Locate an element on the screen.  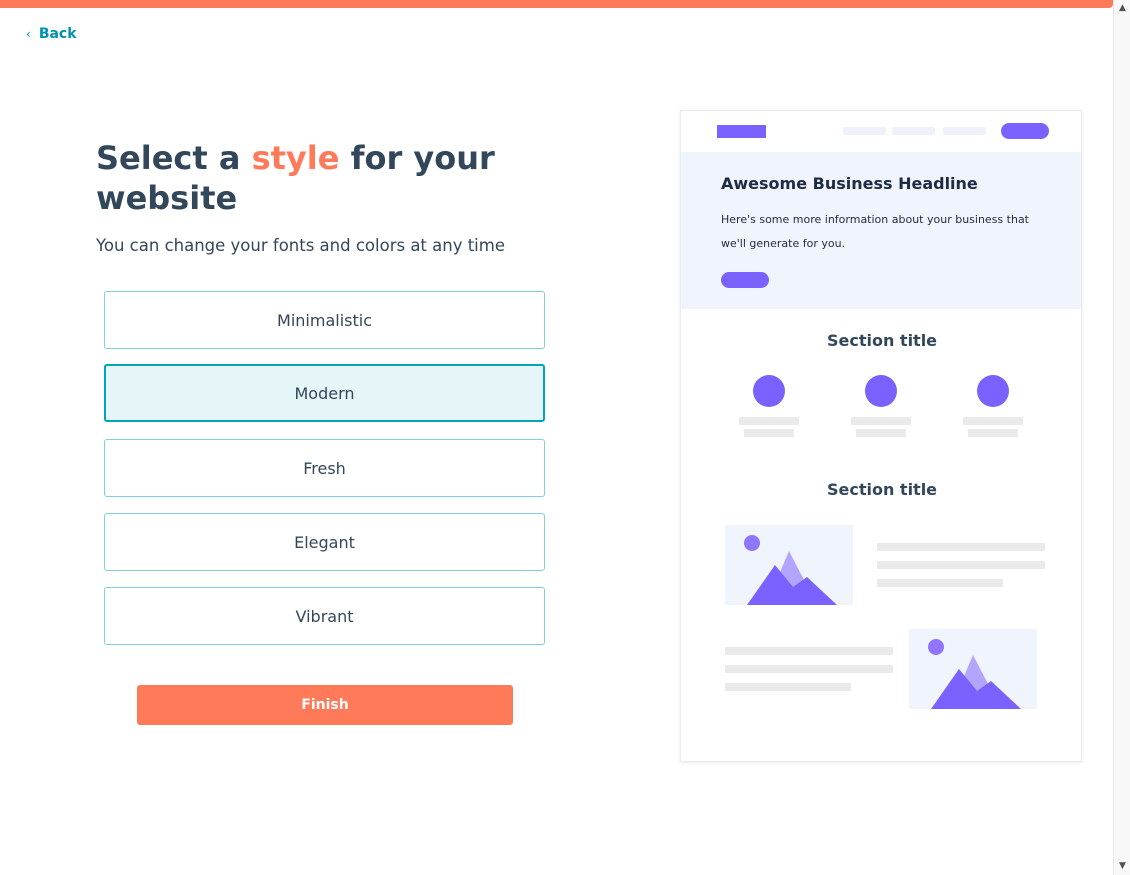
style-option-minimalistic: Minimalistic is located at coordinates (324, 320).